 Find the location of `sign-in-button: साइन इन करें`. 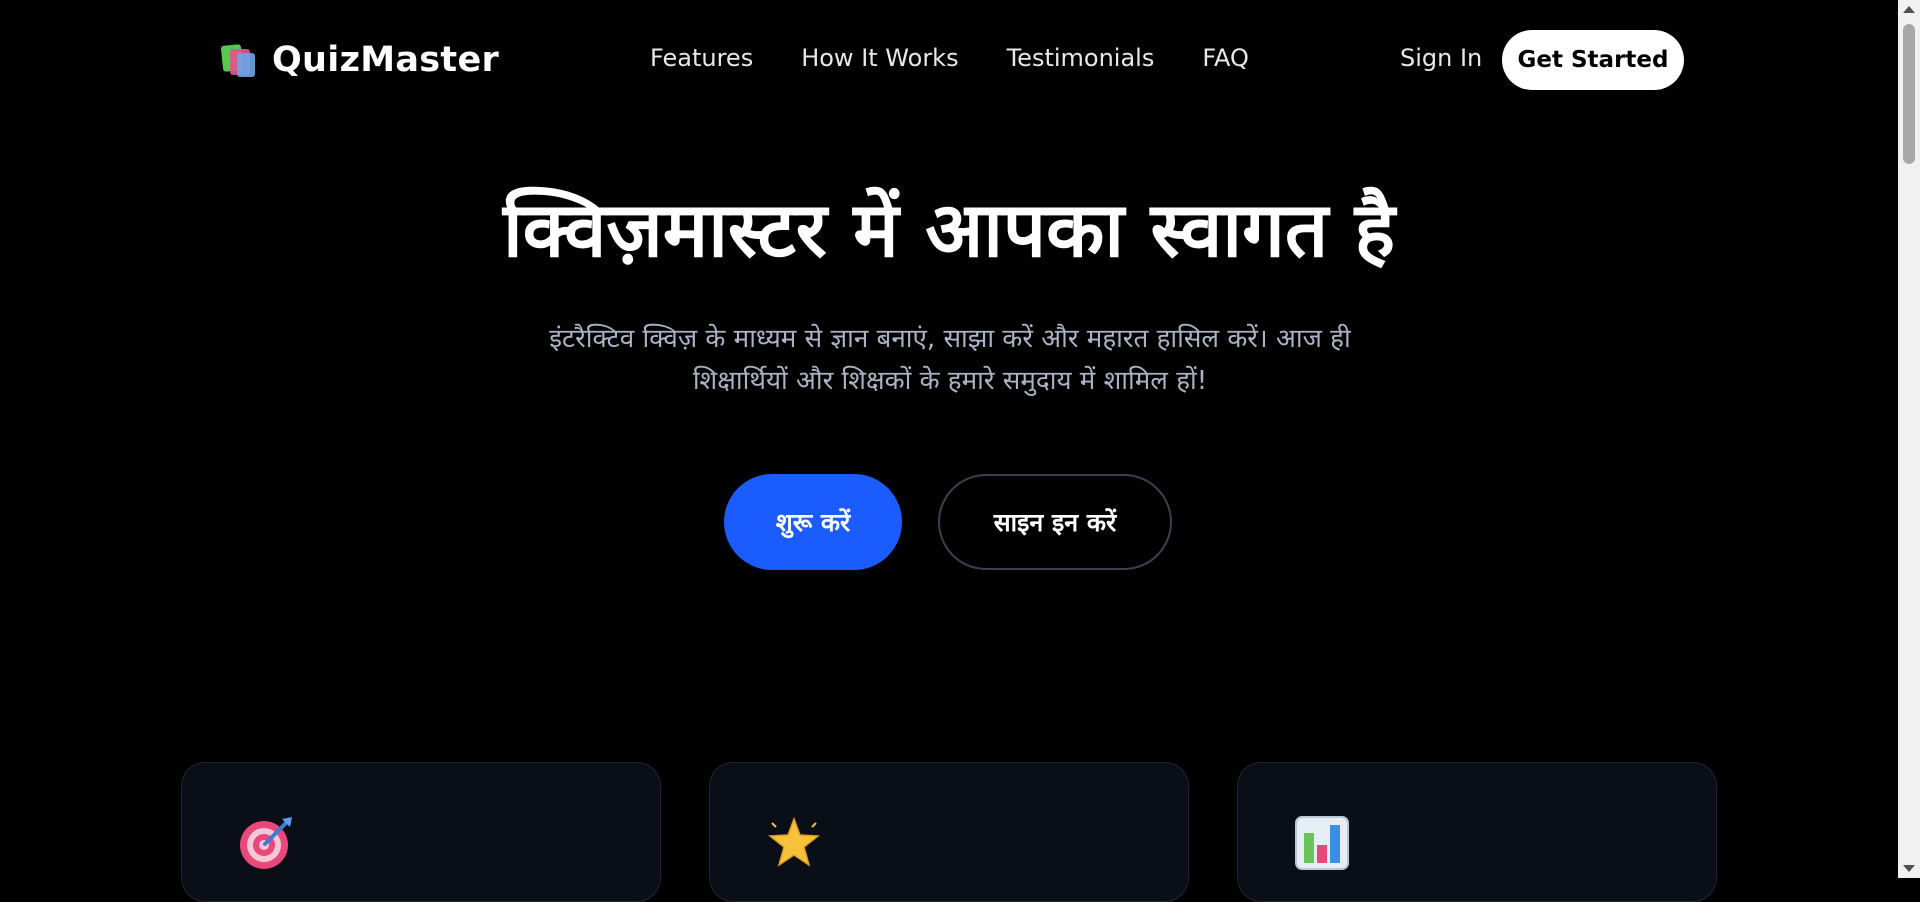

sign-in-button: साइन इन करें is located at coordinates (1055, 522).